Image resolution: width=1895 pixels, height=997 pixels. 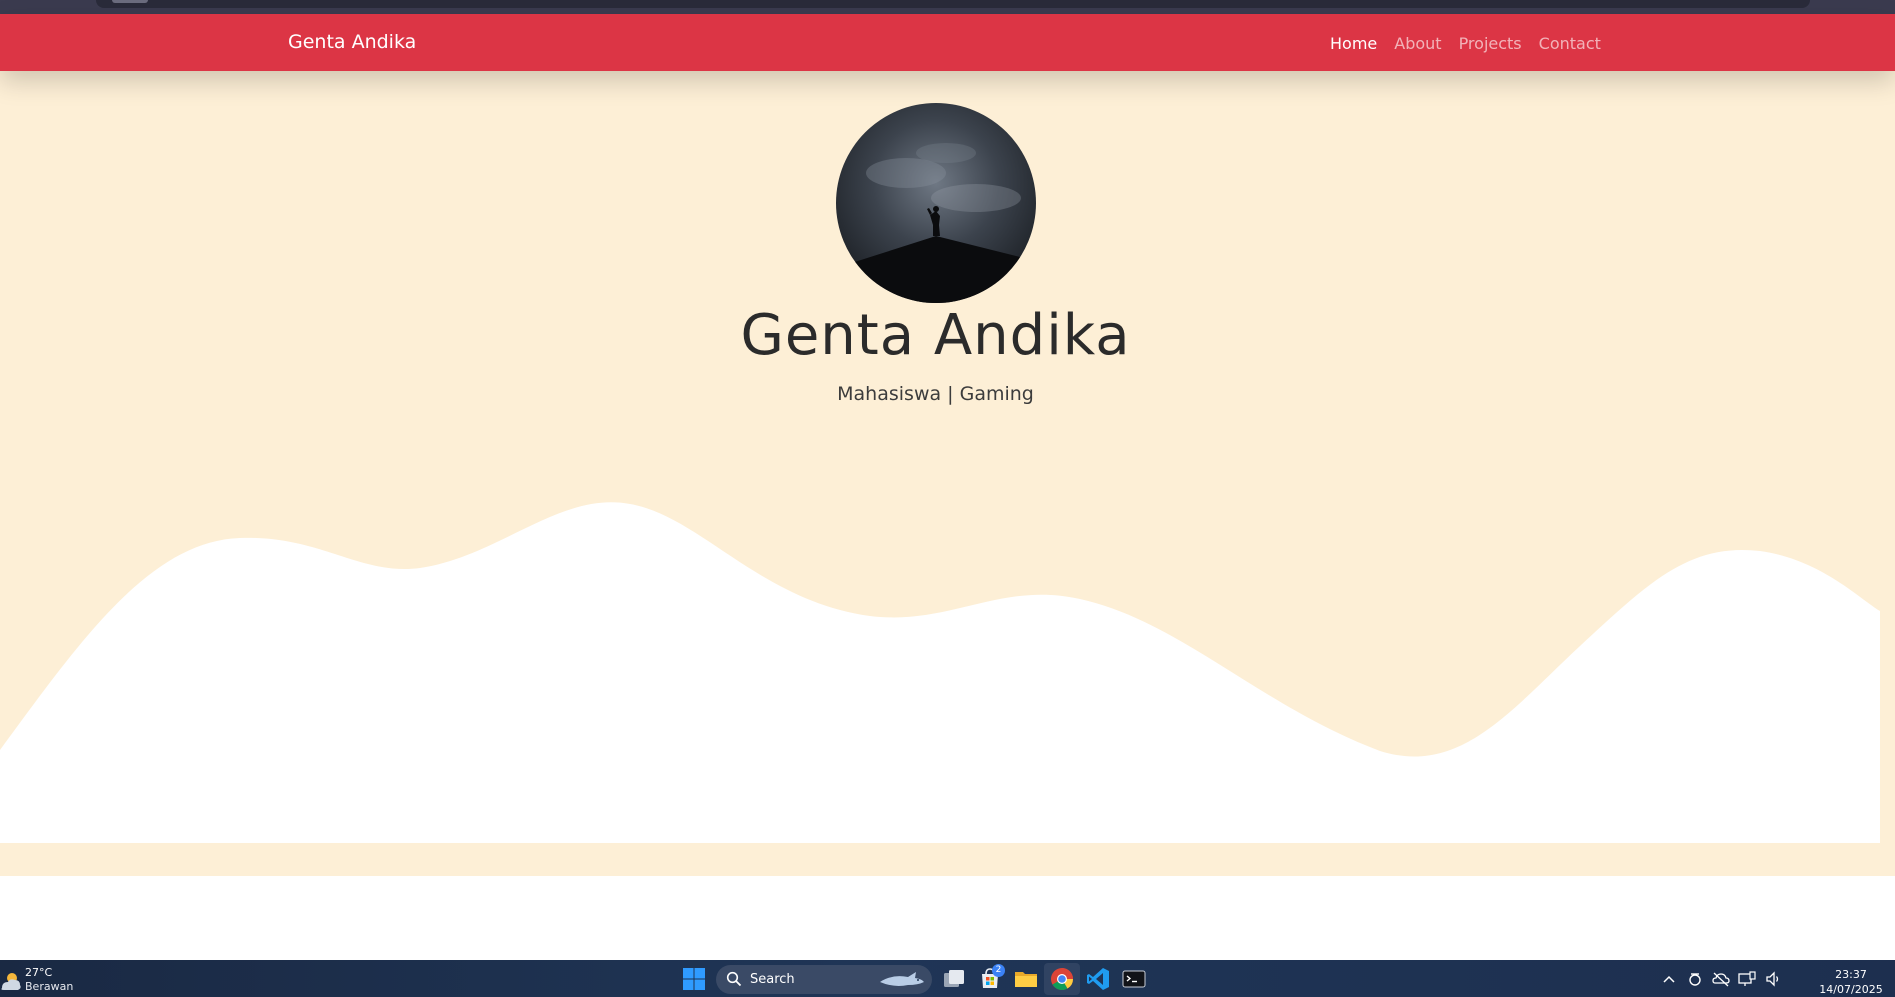 I want to click on avatar, so click(x=936, y=203).